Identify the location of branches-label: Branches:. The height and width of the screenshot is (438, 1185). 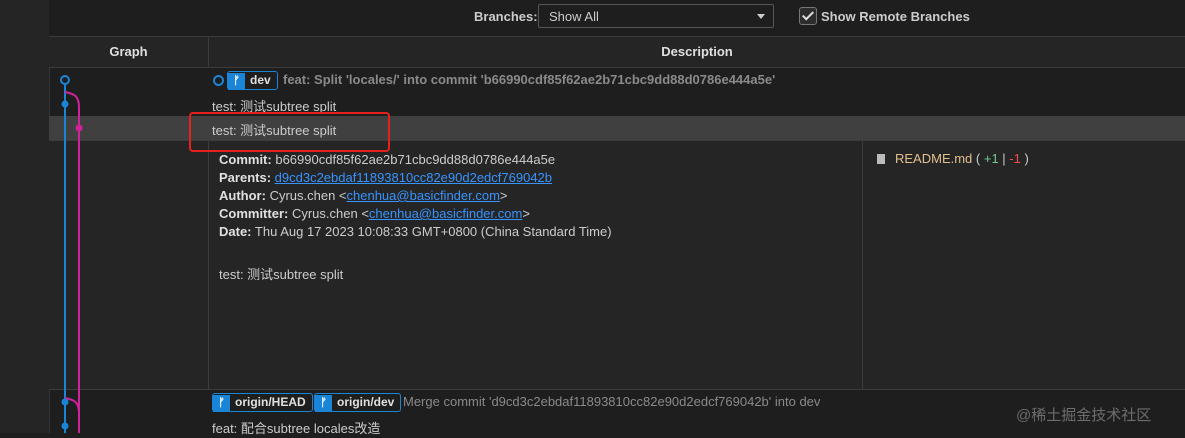
(506, 16).